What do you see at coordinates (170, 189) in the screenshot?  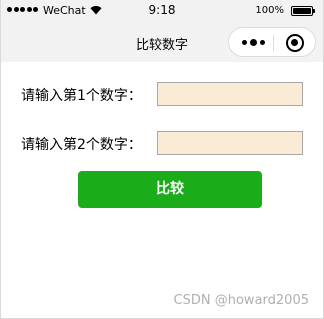 I see `compare-button: 比较` at bounding box center [170, 189].